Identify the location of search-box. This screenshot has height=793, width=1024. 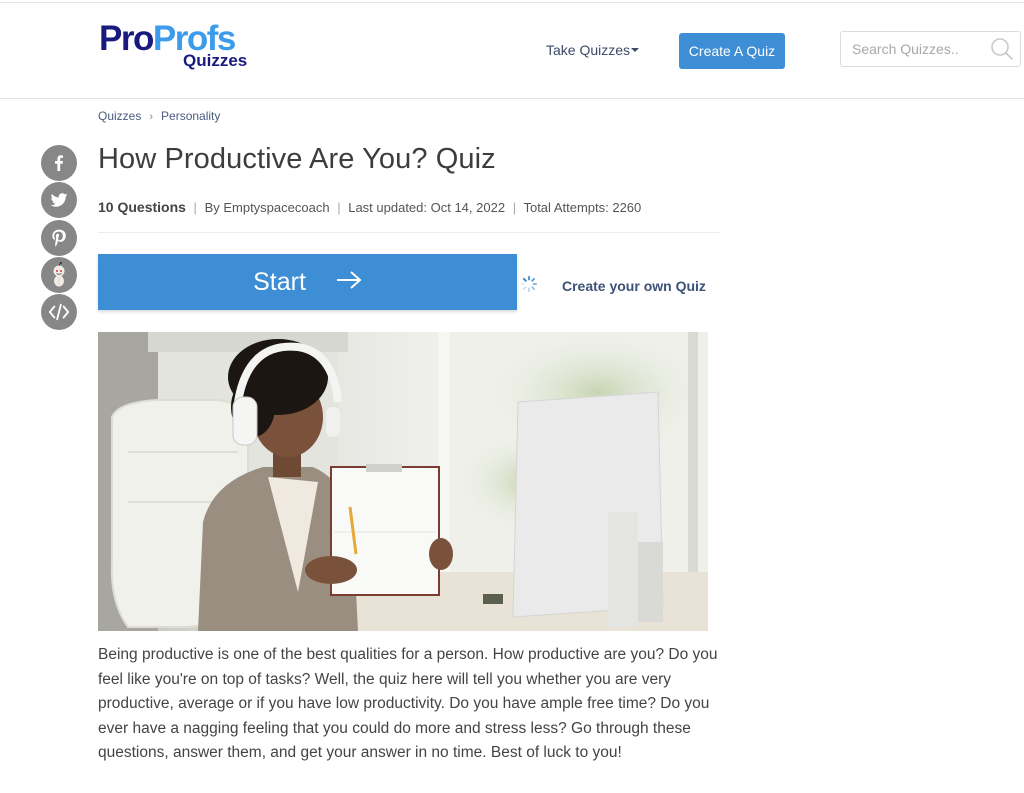
(930, 49).